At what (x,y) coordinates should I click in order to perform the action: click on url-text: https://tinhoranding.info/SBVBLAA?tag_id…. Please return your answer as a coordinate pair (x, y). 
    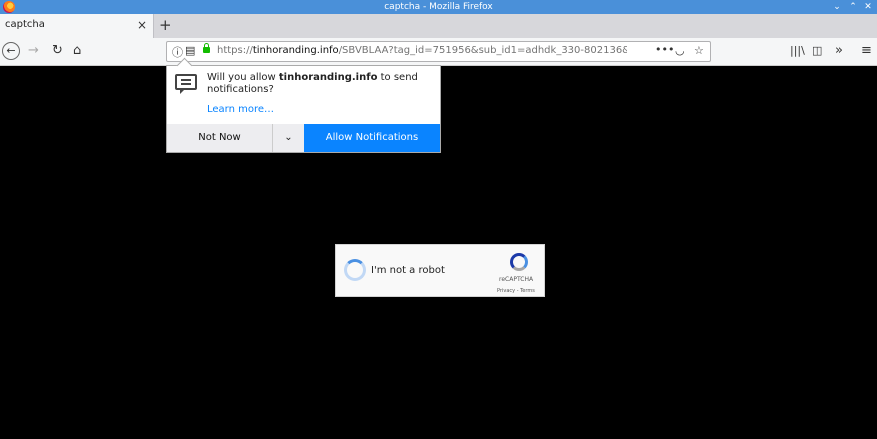
    Looking at the image, I should click on (422, 50).